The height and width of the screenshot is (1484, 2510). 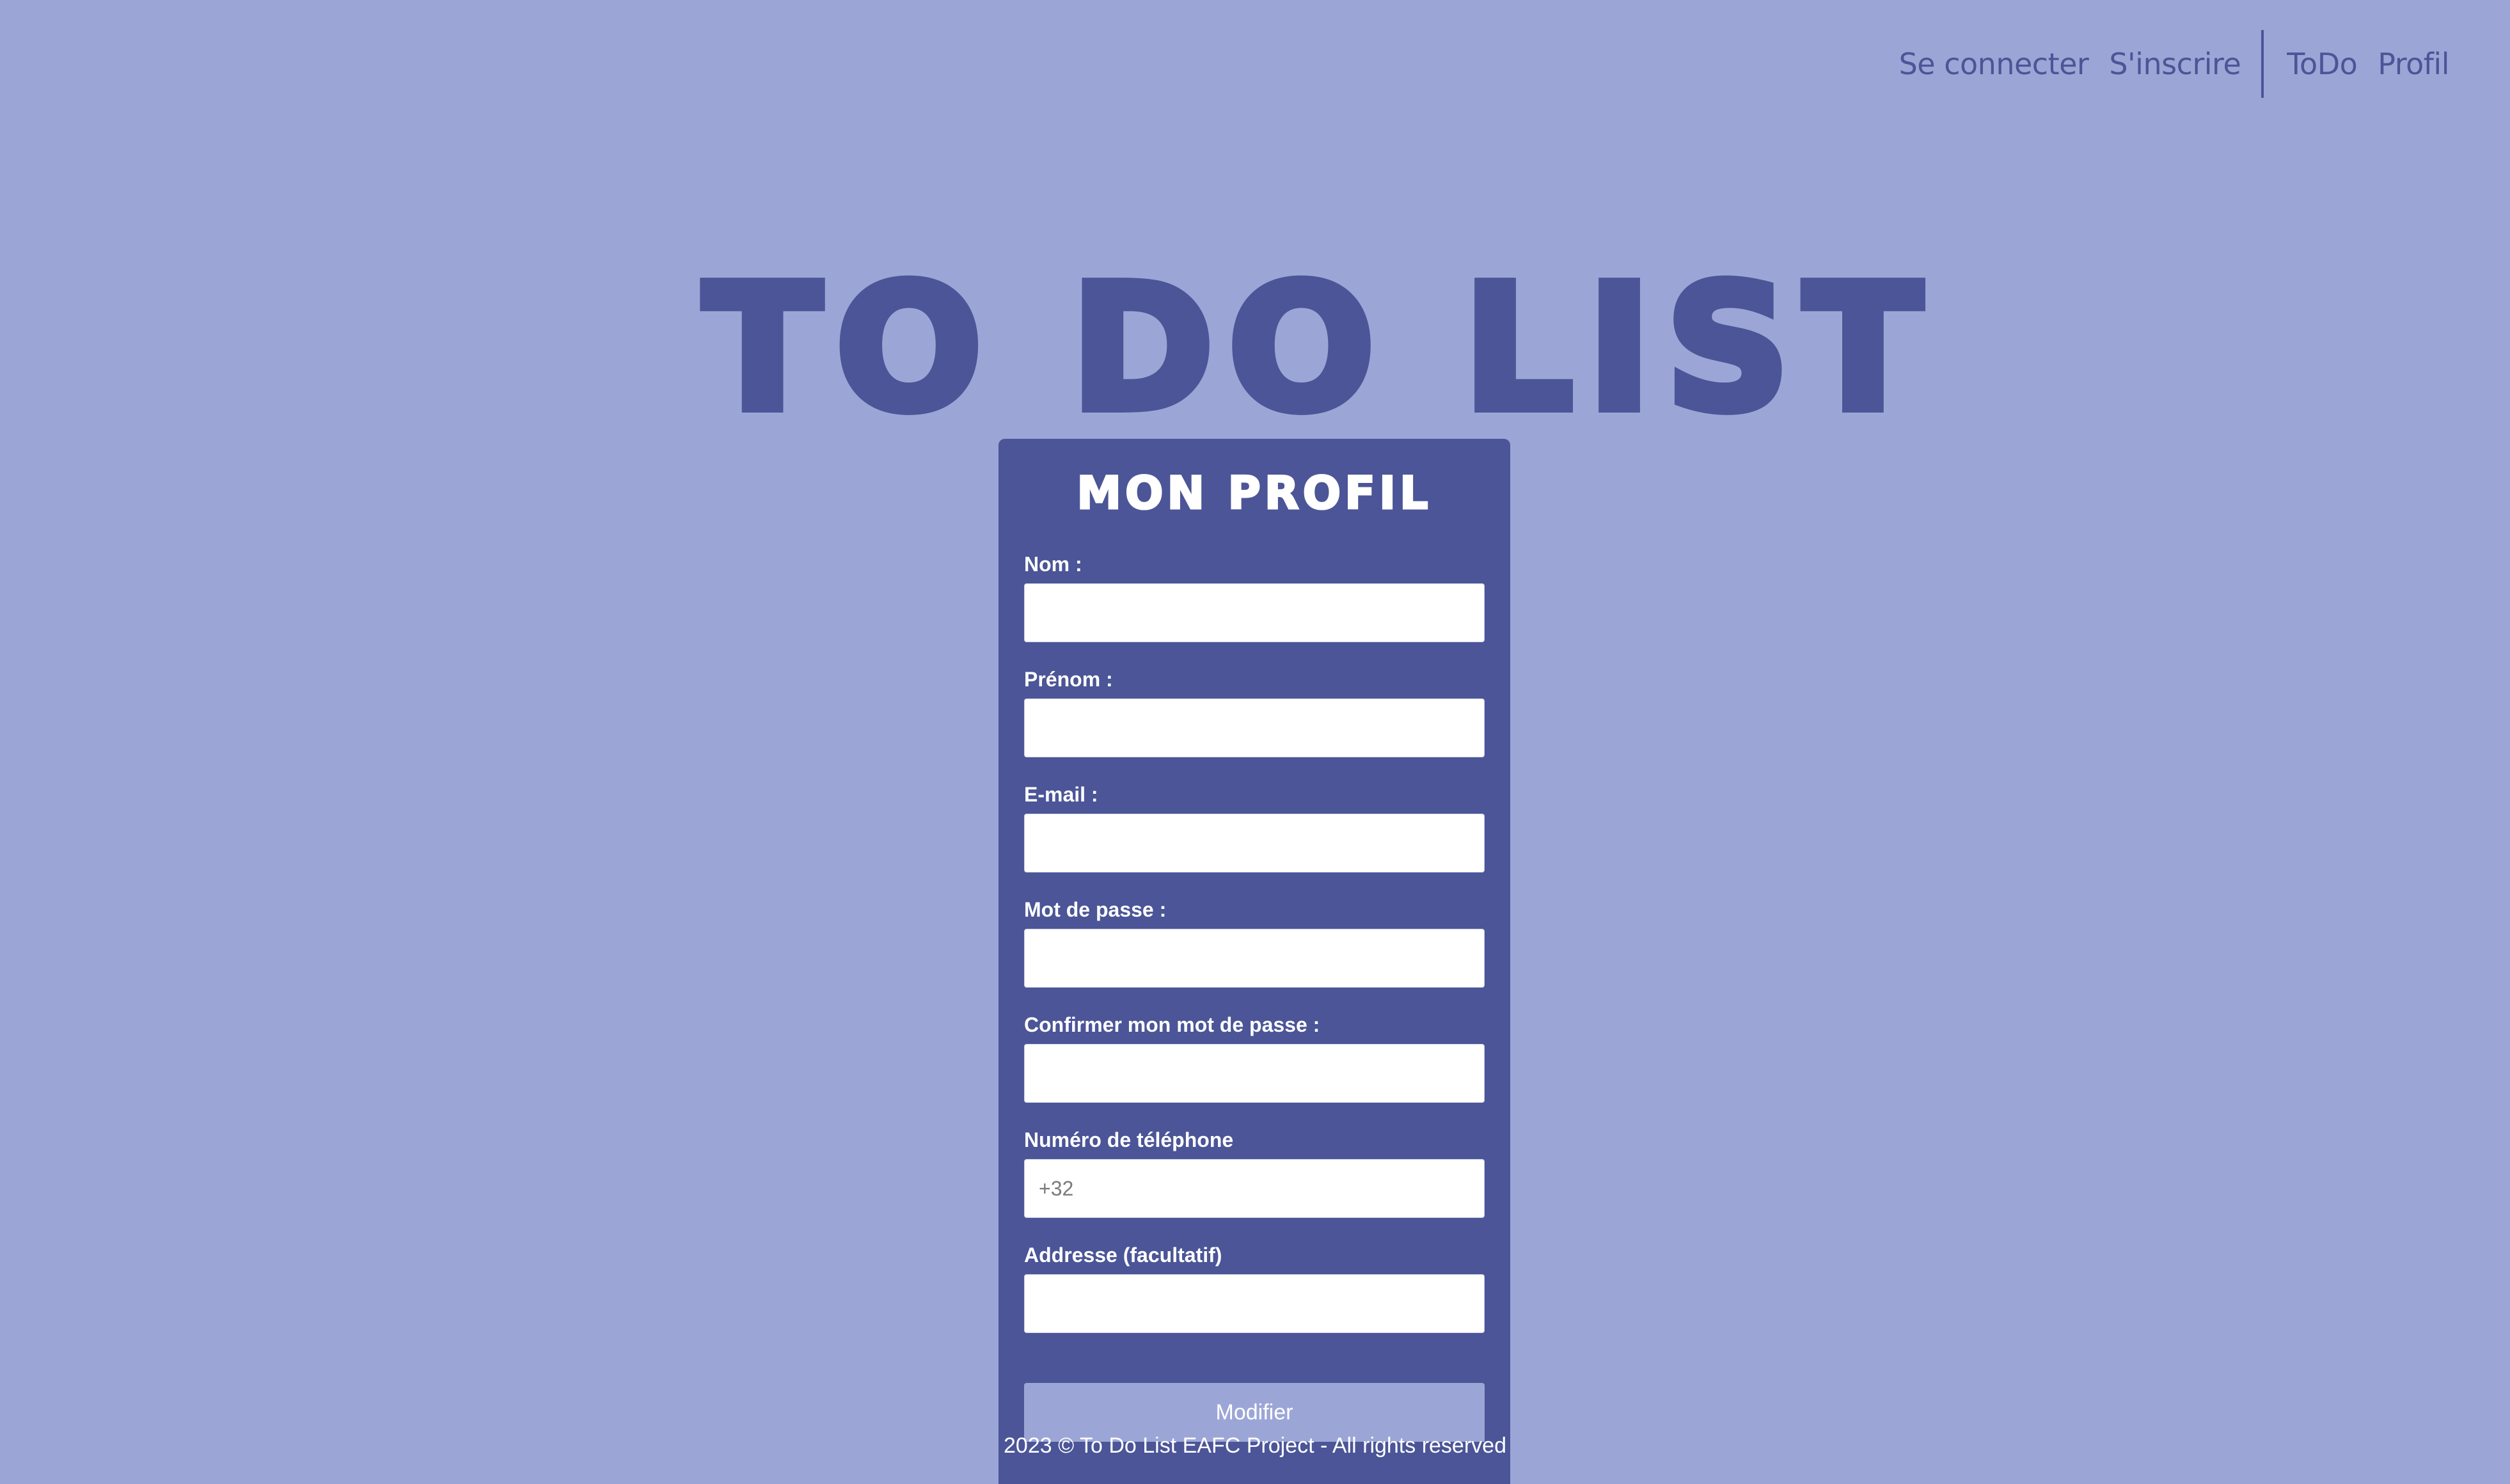 What do you see at coordinates (1254, 958) in the screenshot?
I see `password-input` at bounding box center [1254, 958].